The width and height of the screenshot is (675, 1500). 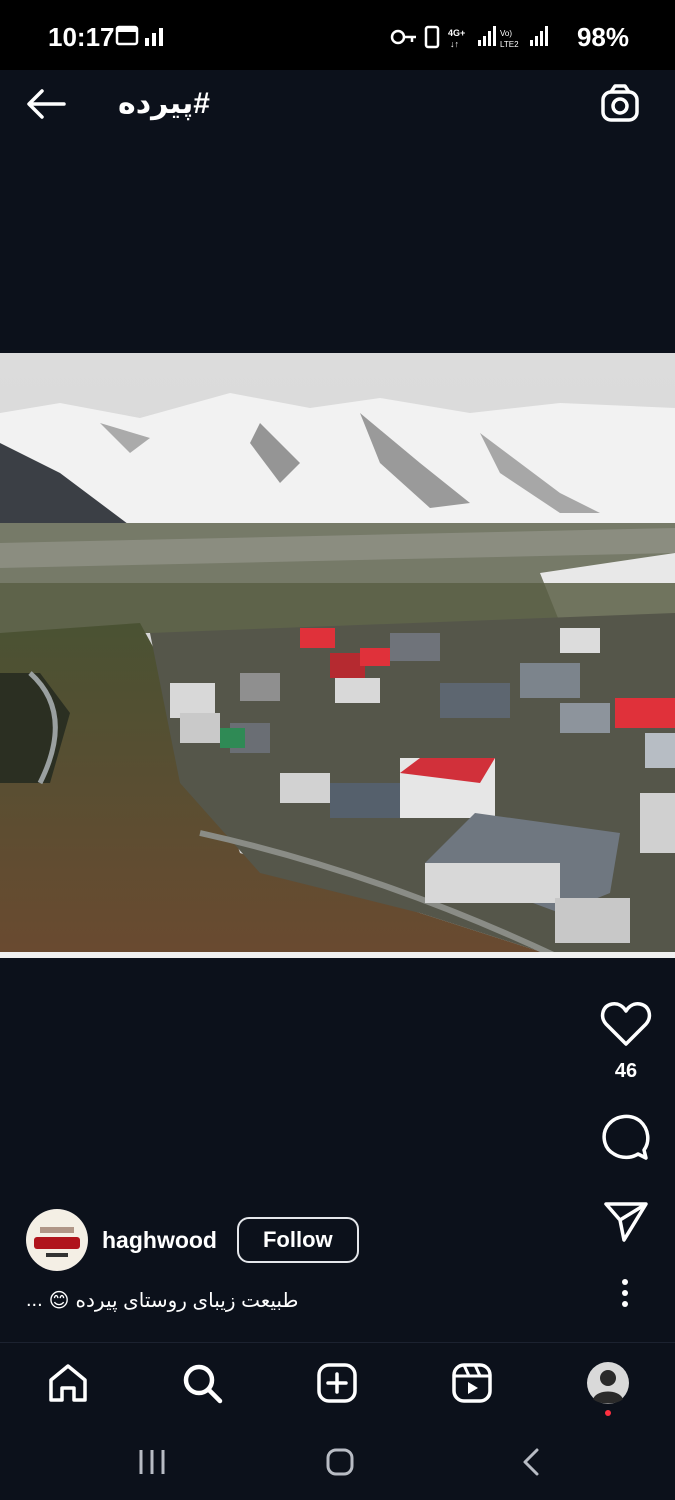 I want to click on like-button, so click(x=626, y=1026).